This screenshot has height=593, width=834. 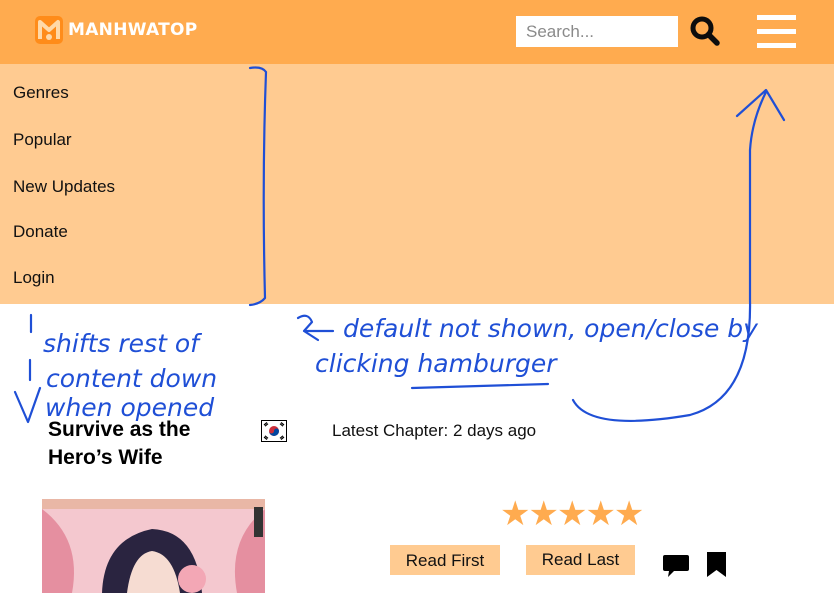 I want to click on manga-cover-image, so click(x=153, y=546).